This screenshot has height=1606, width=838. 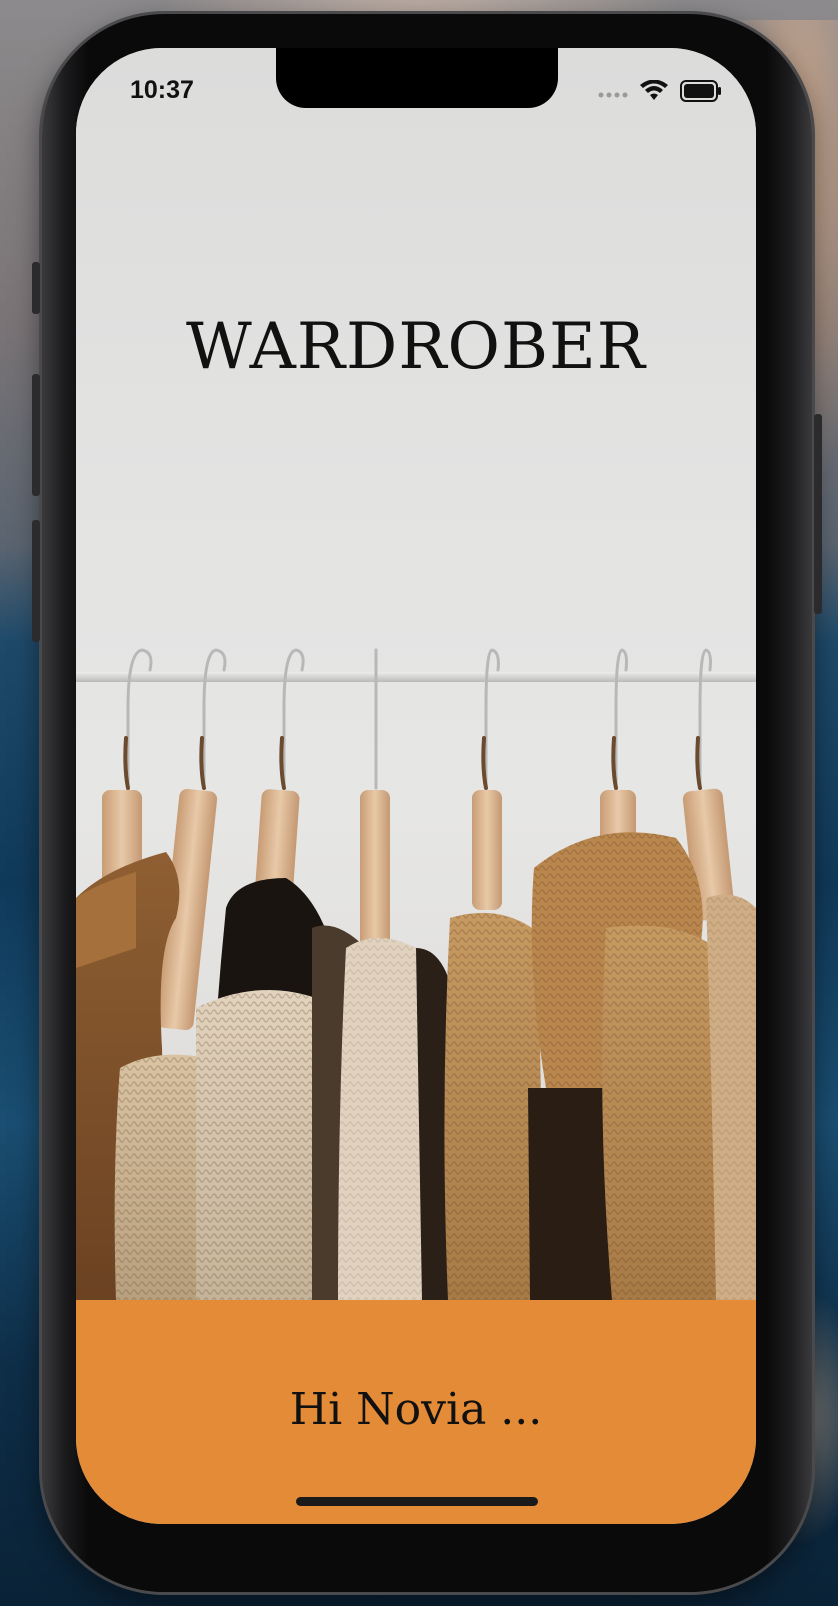 What do you see at coordinates (417, 78) in the screenshot?
I see `device-notch` at bounding box center [417, 78].